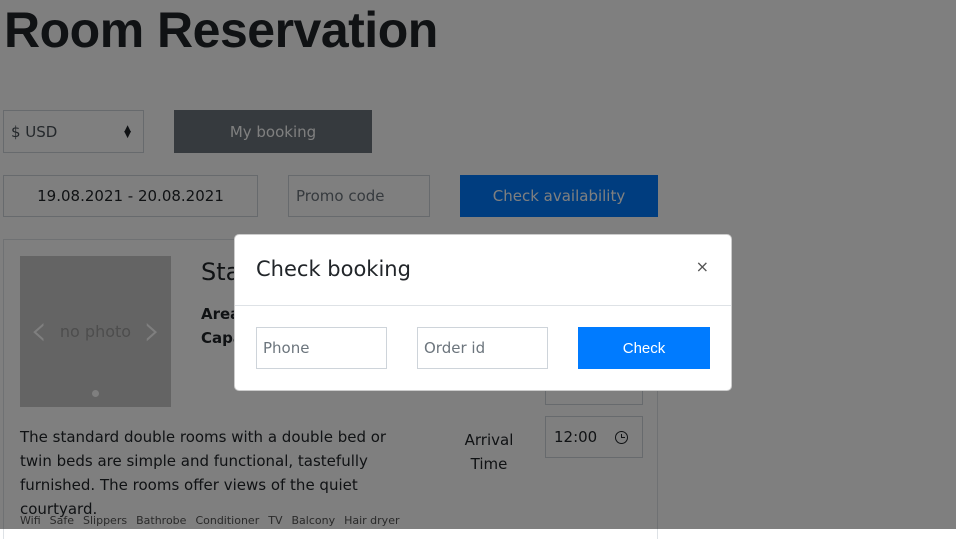 Image resolution: width=956 pixels, height=539 pixels. What do you see at coordinates (321, 348) in the screenshot?
I see `phone-input: Phone` at bounding box center [321, 348].